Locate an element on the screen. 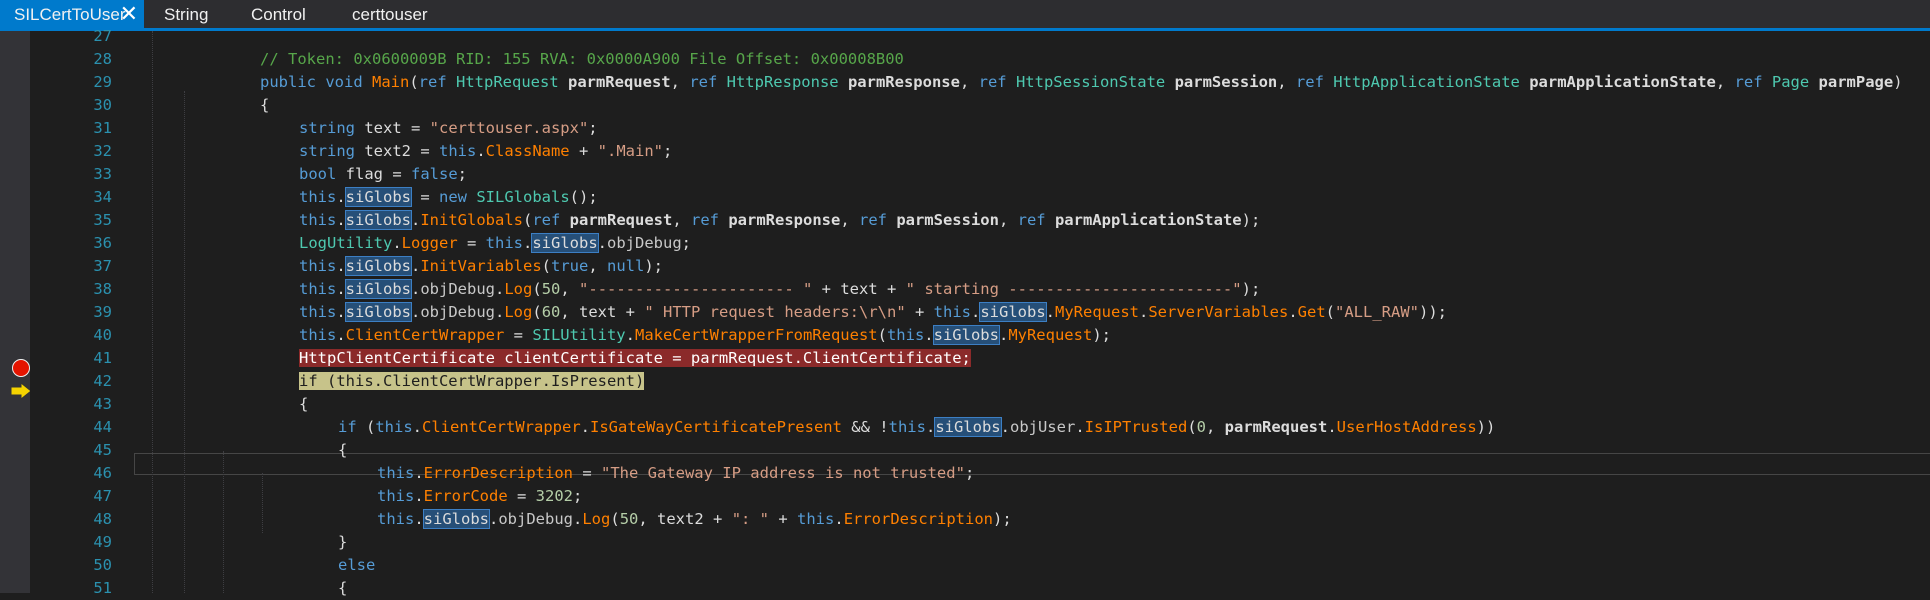 Image resolution: width=1930 pixels, height=600 pixels. current-statement: if (this.ClientCertWrapper.IsPresent) is located at coordinates (472, 381).